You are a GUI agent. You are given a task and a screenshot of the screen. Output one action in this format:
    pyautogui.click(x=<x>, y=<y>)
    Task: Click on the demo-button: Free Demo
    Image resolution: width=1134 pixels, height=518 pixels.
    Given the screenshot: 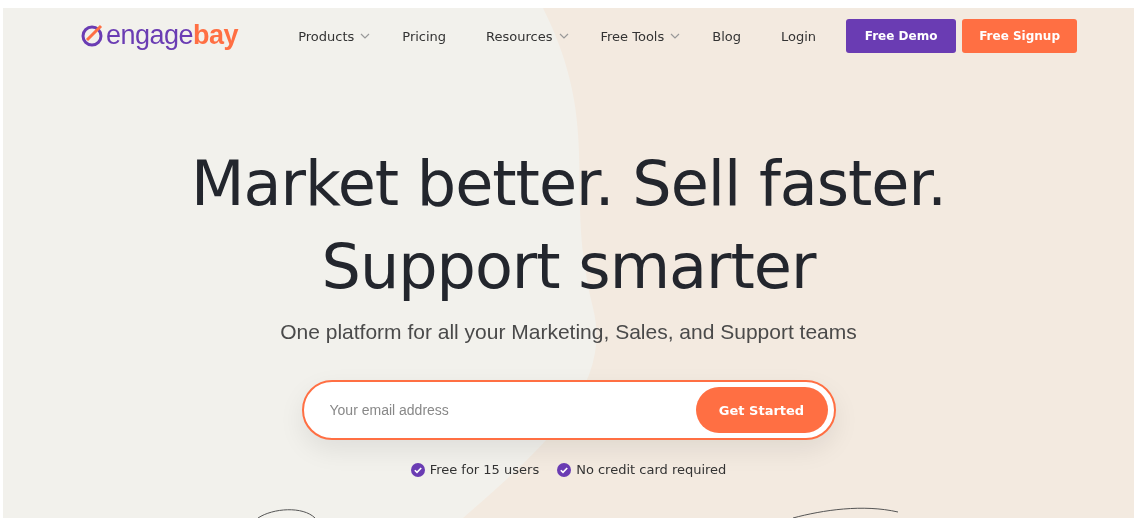 What is the action you would take?
    pyautogui.click(x=901, y=36)
    